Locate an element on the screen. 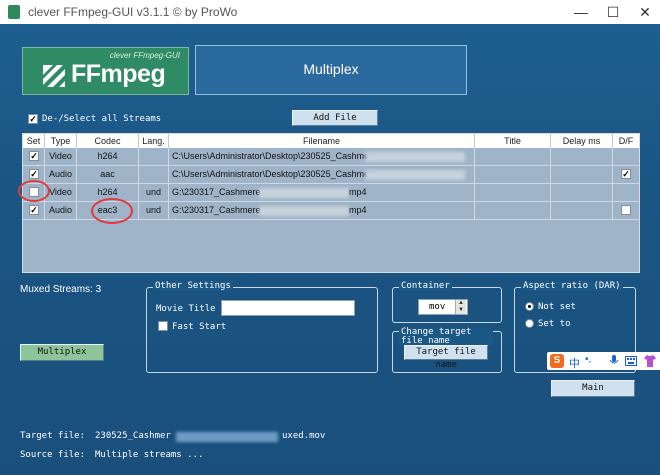 Image resolution: width=660 pixels, height=475 pixels. df-checkbox: ✓ is located at coordinates (626, 174).